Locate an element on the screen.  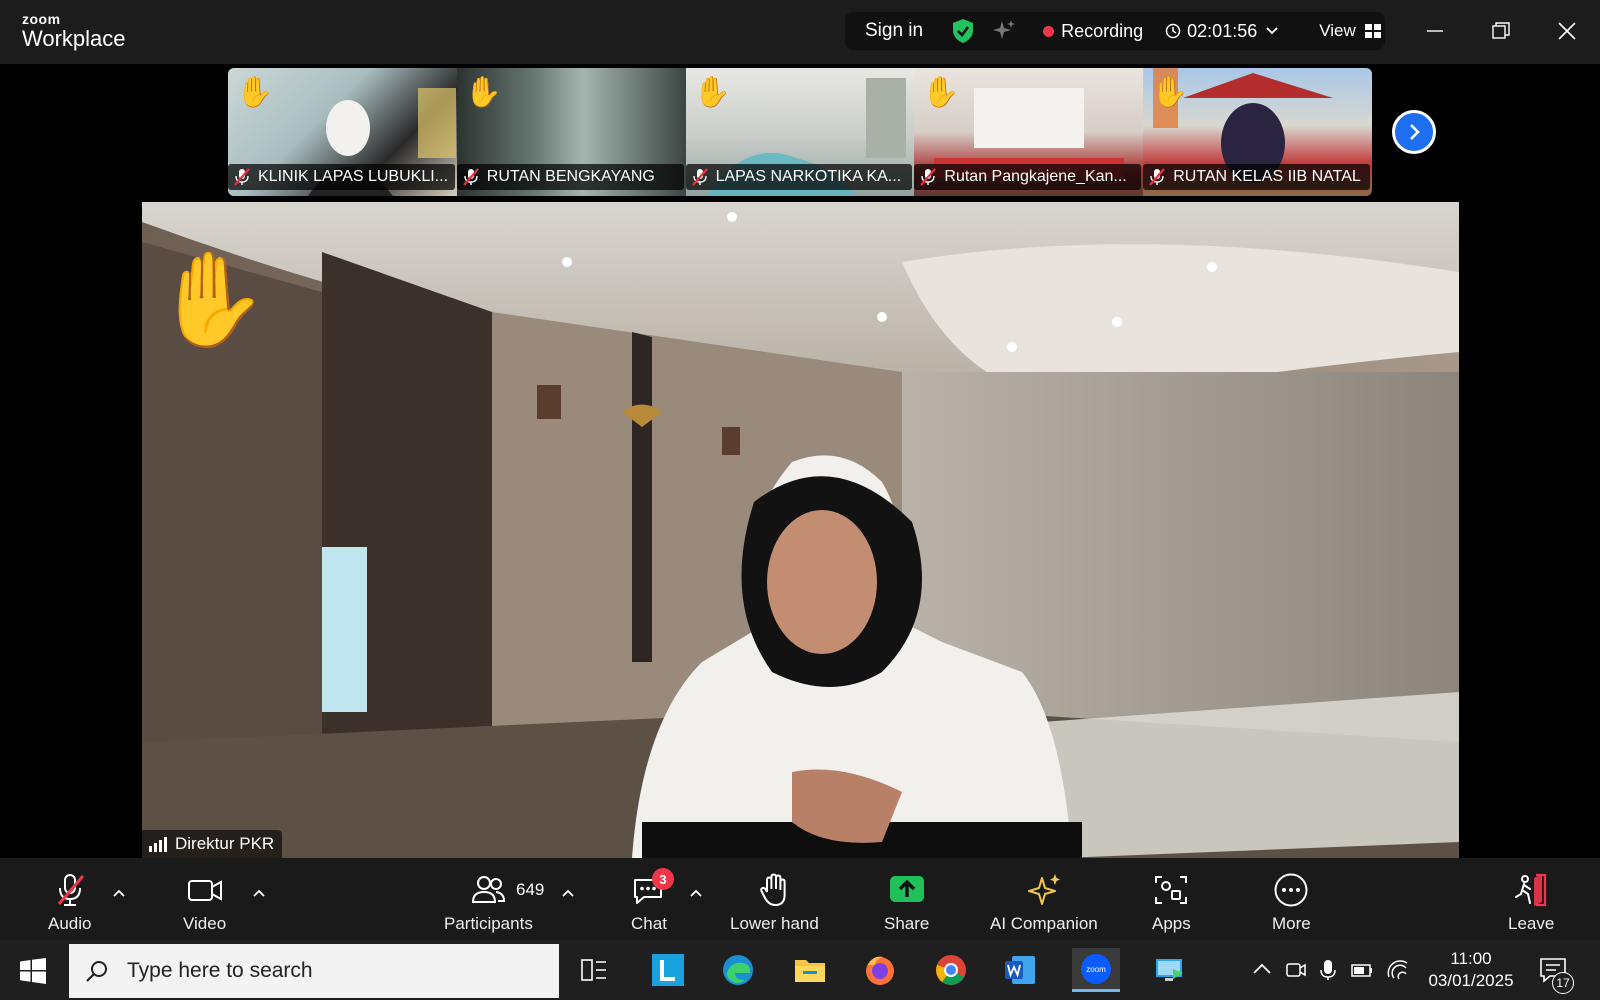
chat-unread-badge: 3 is located at coordinates (663, 879).